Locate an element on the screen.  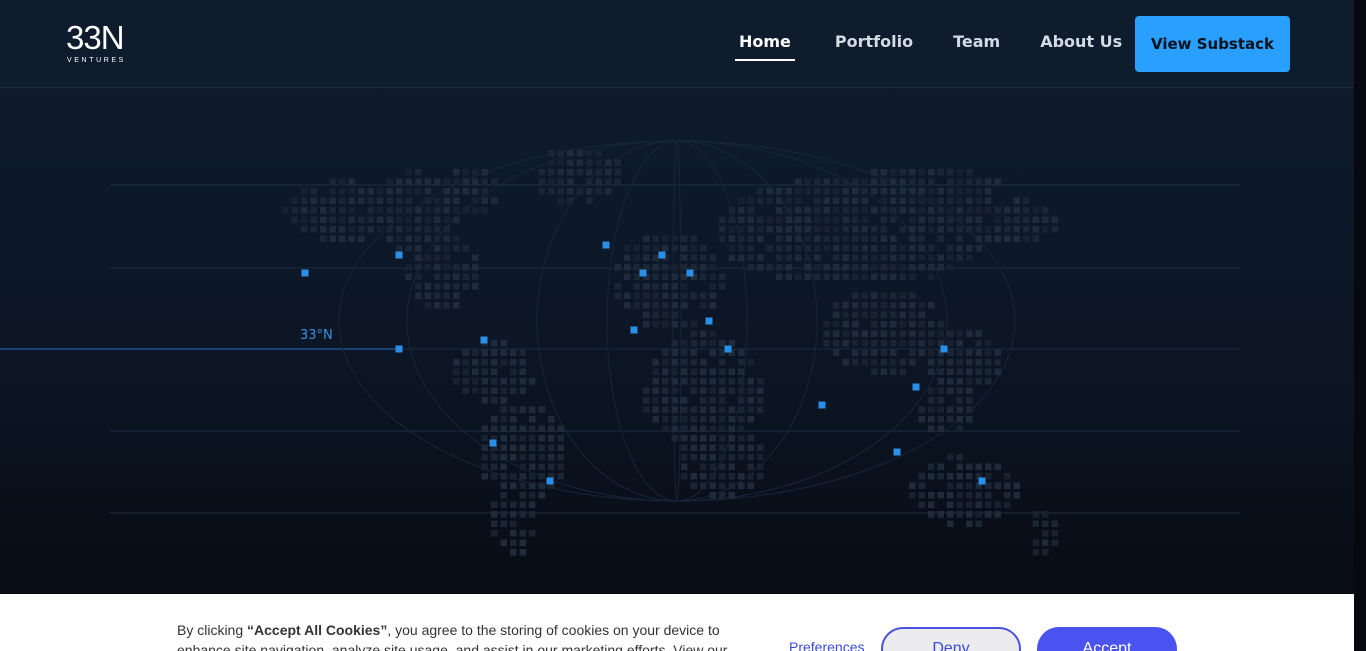
page-scrollbar is located at coordinates (1360, 325).